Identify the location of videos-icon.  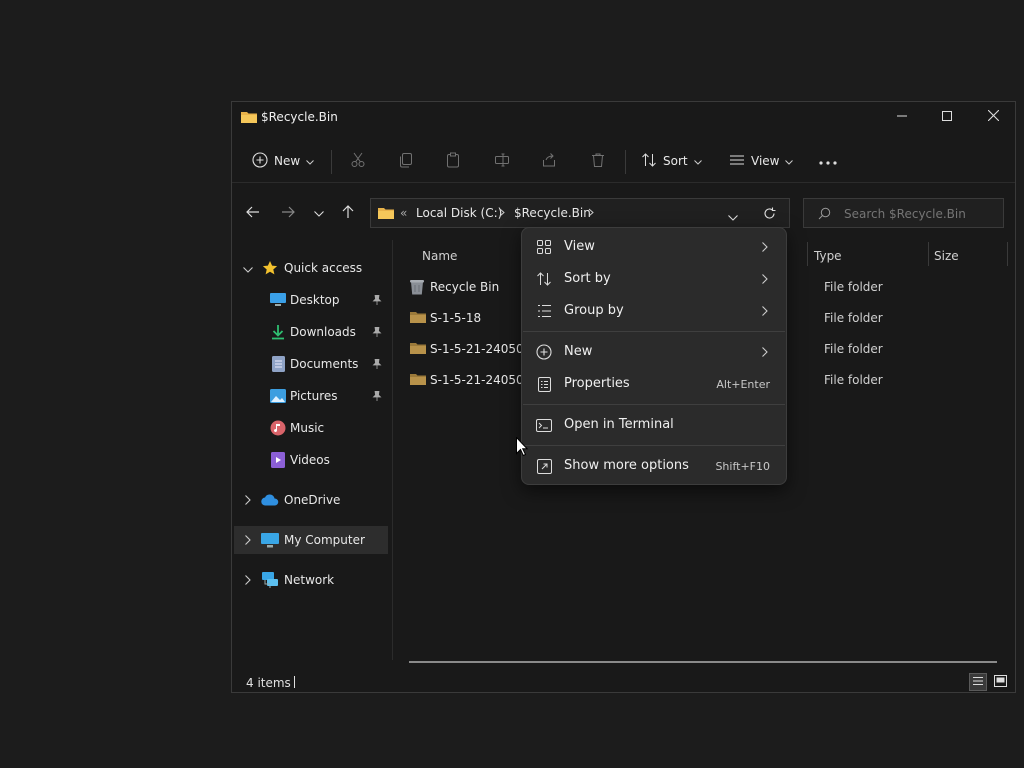
(278, 460).